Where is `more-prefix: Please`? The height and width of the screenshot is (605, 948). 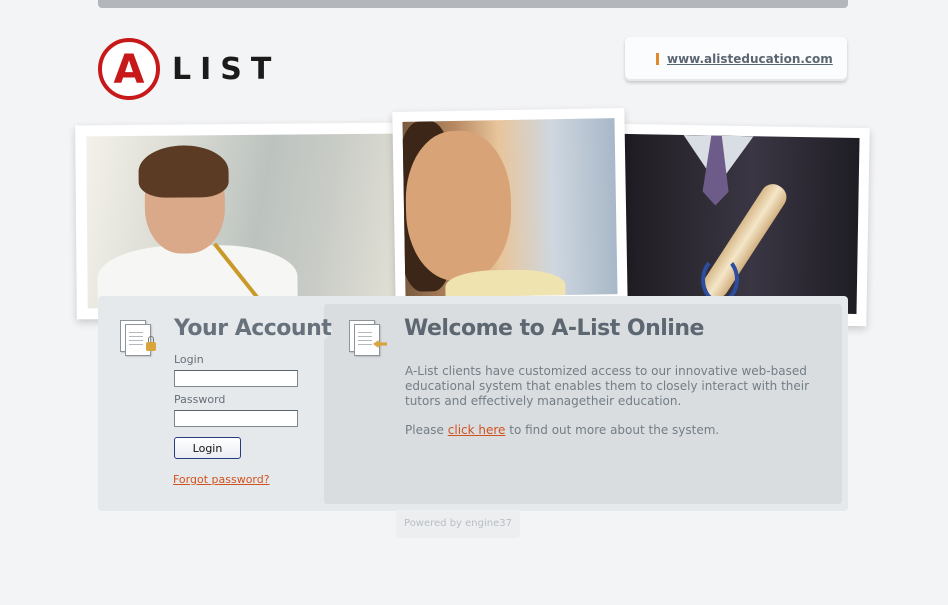
more-prefix: Please is located at coordinates (426, 430).